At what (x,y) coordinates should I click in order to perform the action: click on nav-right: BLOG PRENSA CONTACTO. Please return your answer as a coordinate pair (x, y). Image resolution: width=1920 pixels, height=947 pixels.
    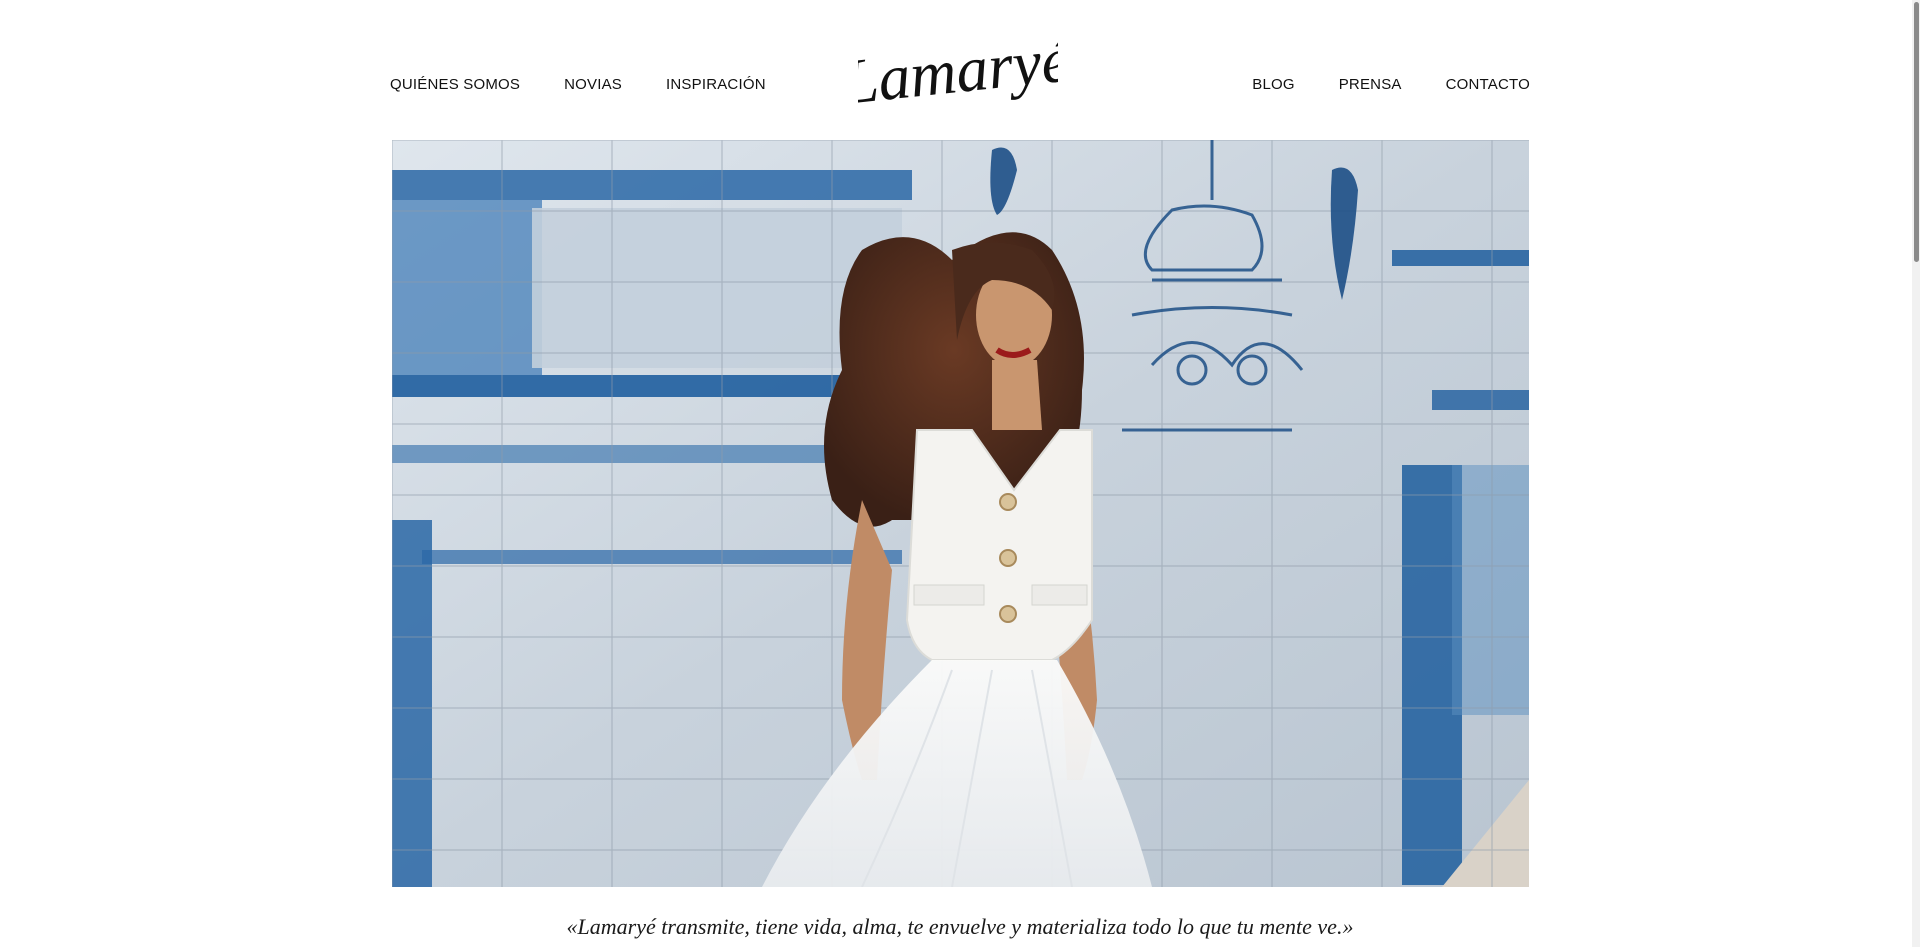
    Looking at the image, I should click on (1391, 84).